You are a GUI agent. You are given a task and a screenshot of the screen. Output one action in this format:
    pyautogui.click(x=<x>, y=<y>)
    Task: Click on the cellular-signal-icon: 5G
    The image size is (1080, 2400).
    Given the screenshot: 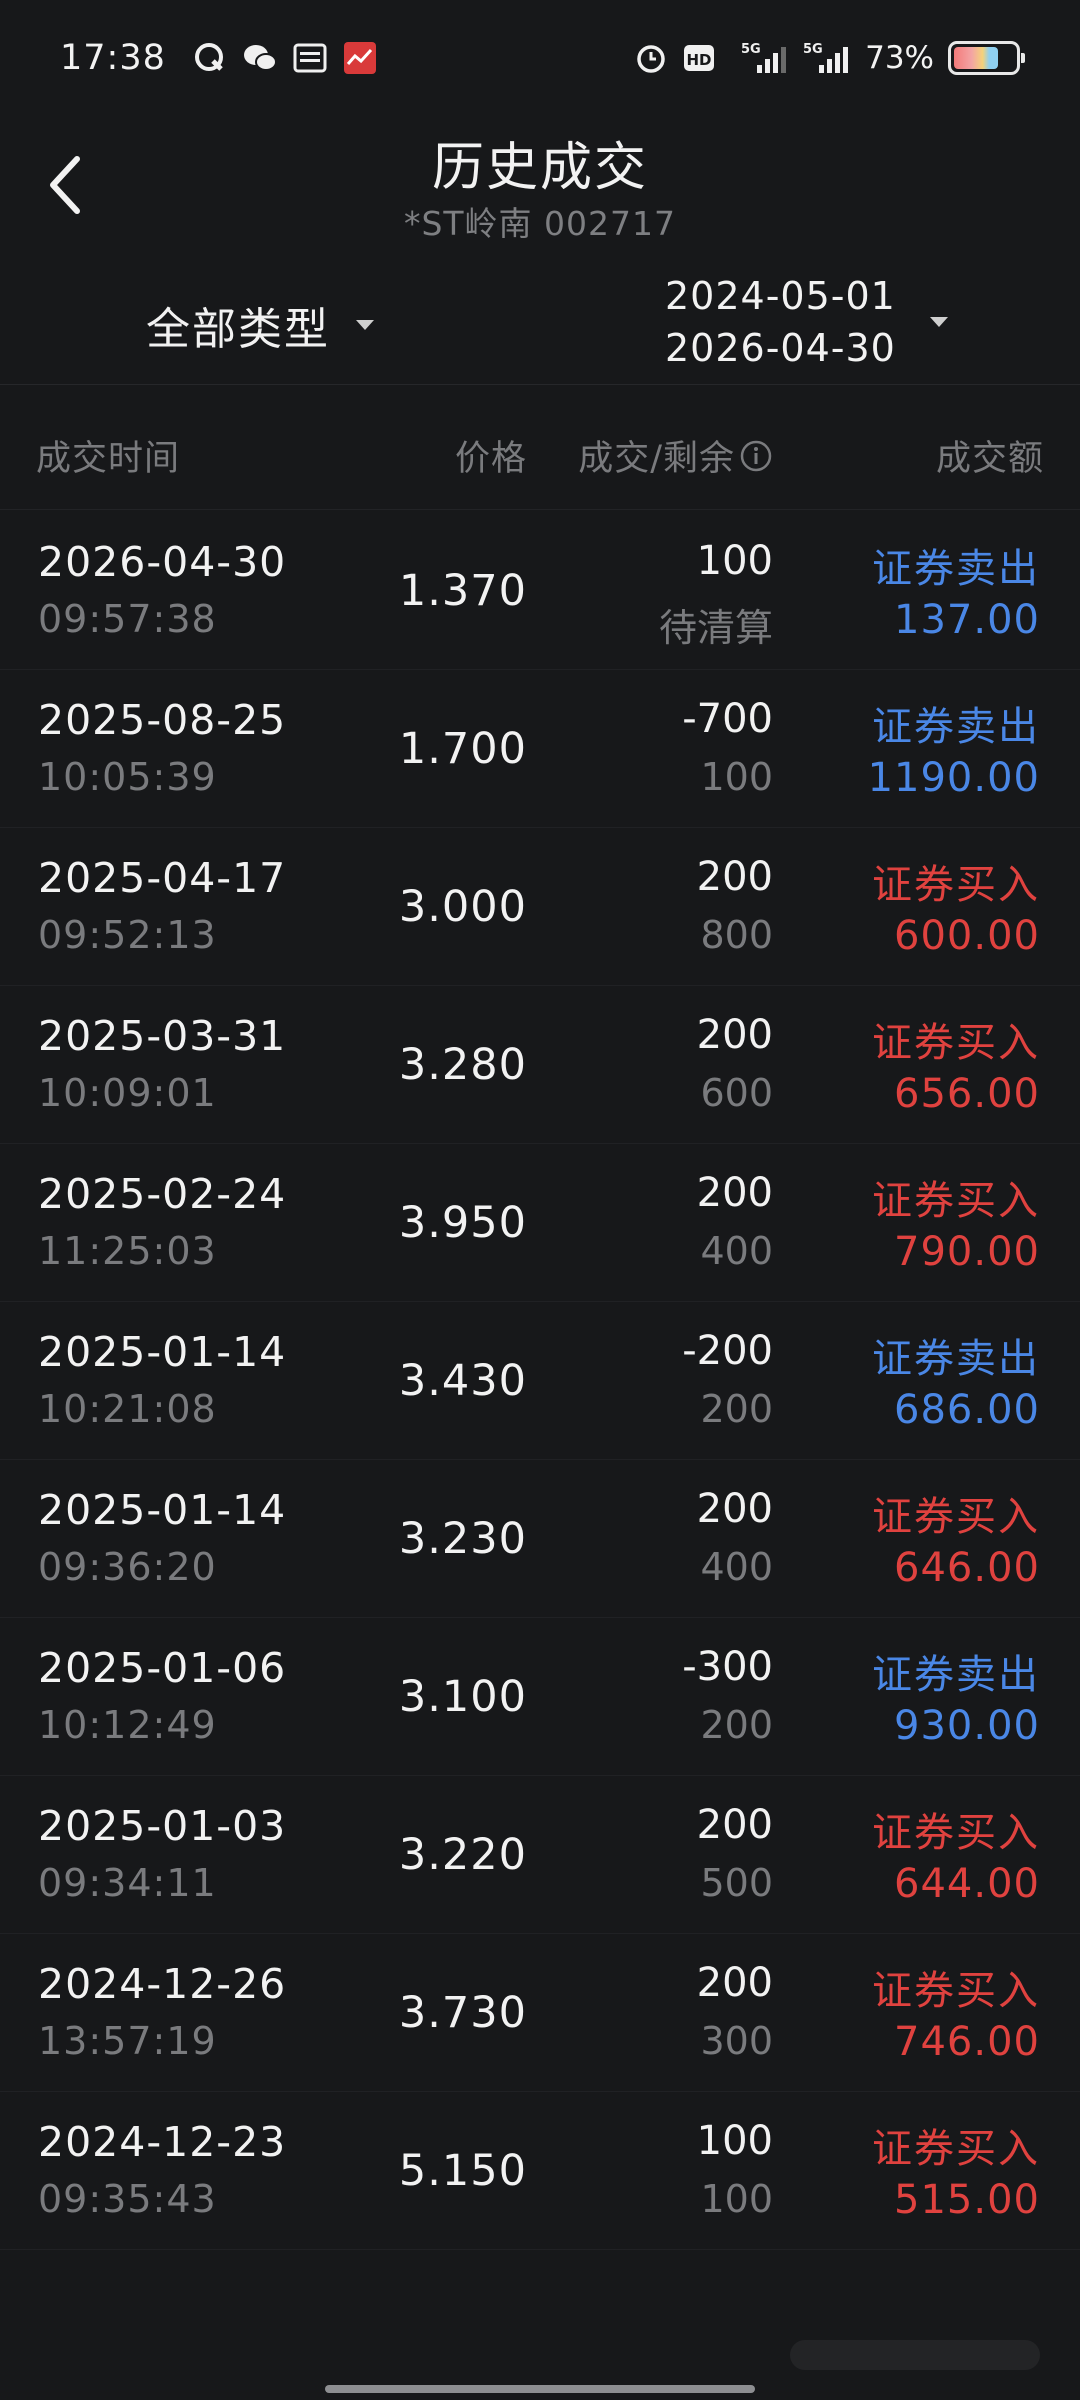 What is the action you would take?
    pyautogui.click(x=765, y=58)
    